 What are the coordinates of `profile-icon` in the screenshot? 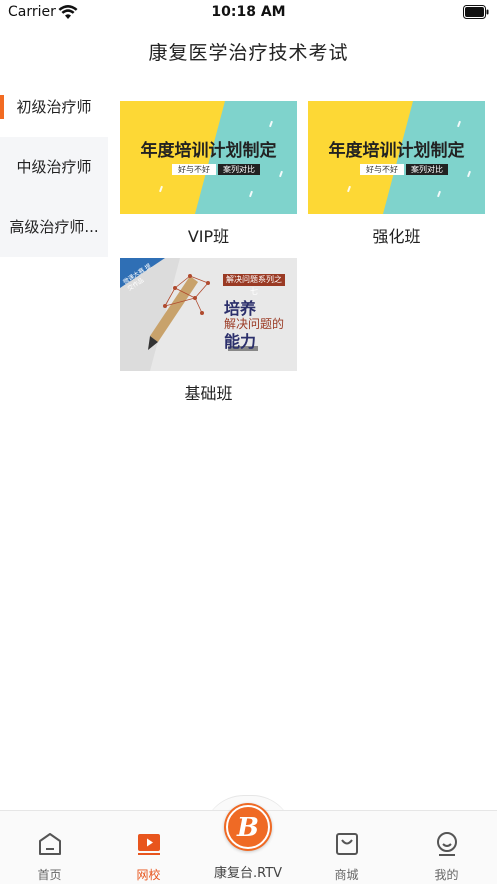 It's located at (447, 844).